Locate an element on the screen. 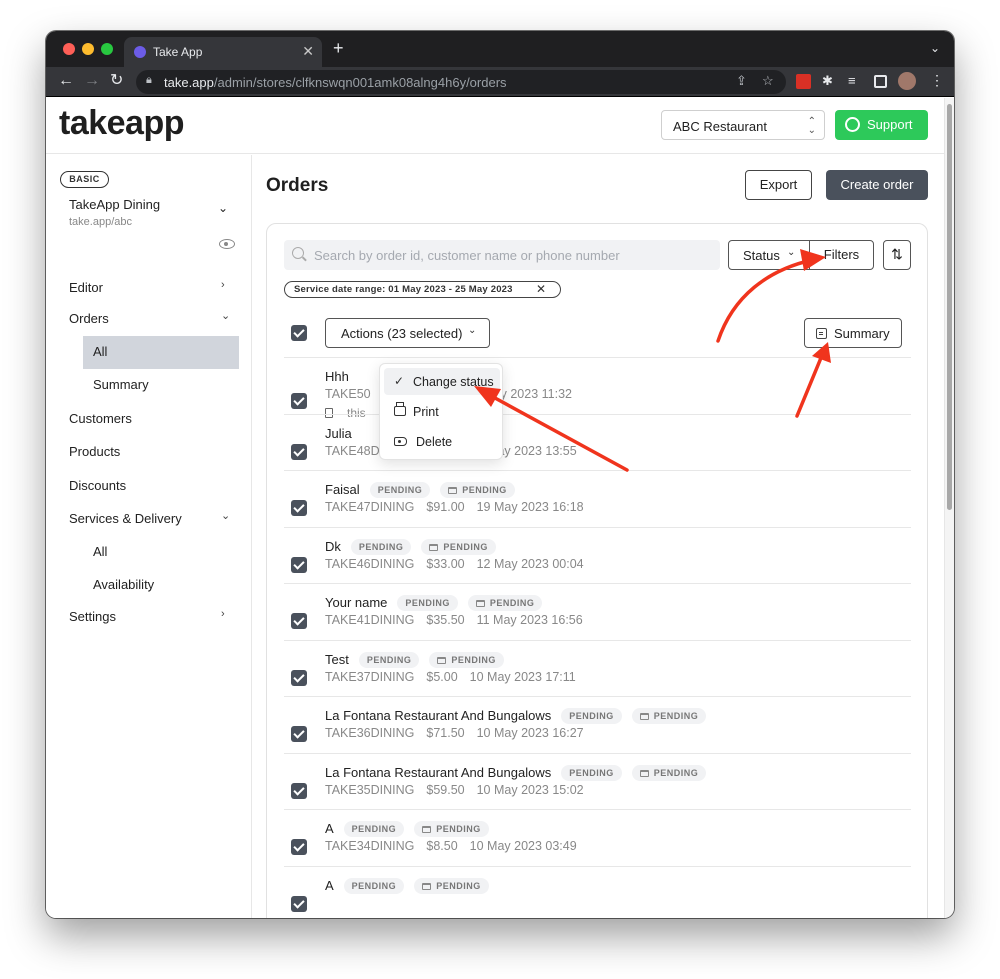 The height and width of the screenshot is (979, 1000). summary-button: Summary is located at coordinates (853, 333).